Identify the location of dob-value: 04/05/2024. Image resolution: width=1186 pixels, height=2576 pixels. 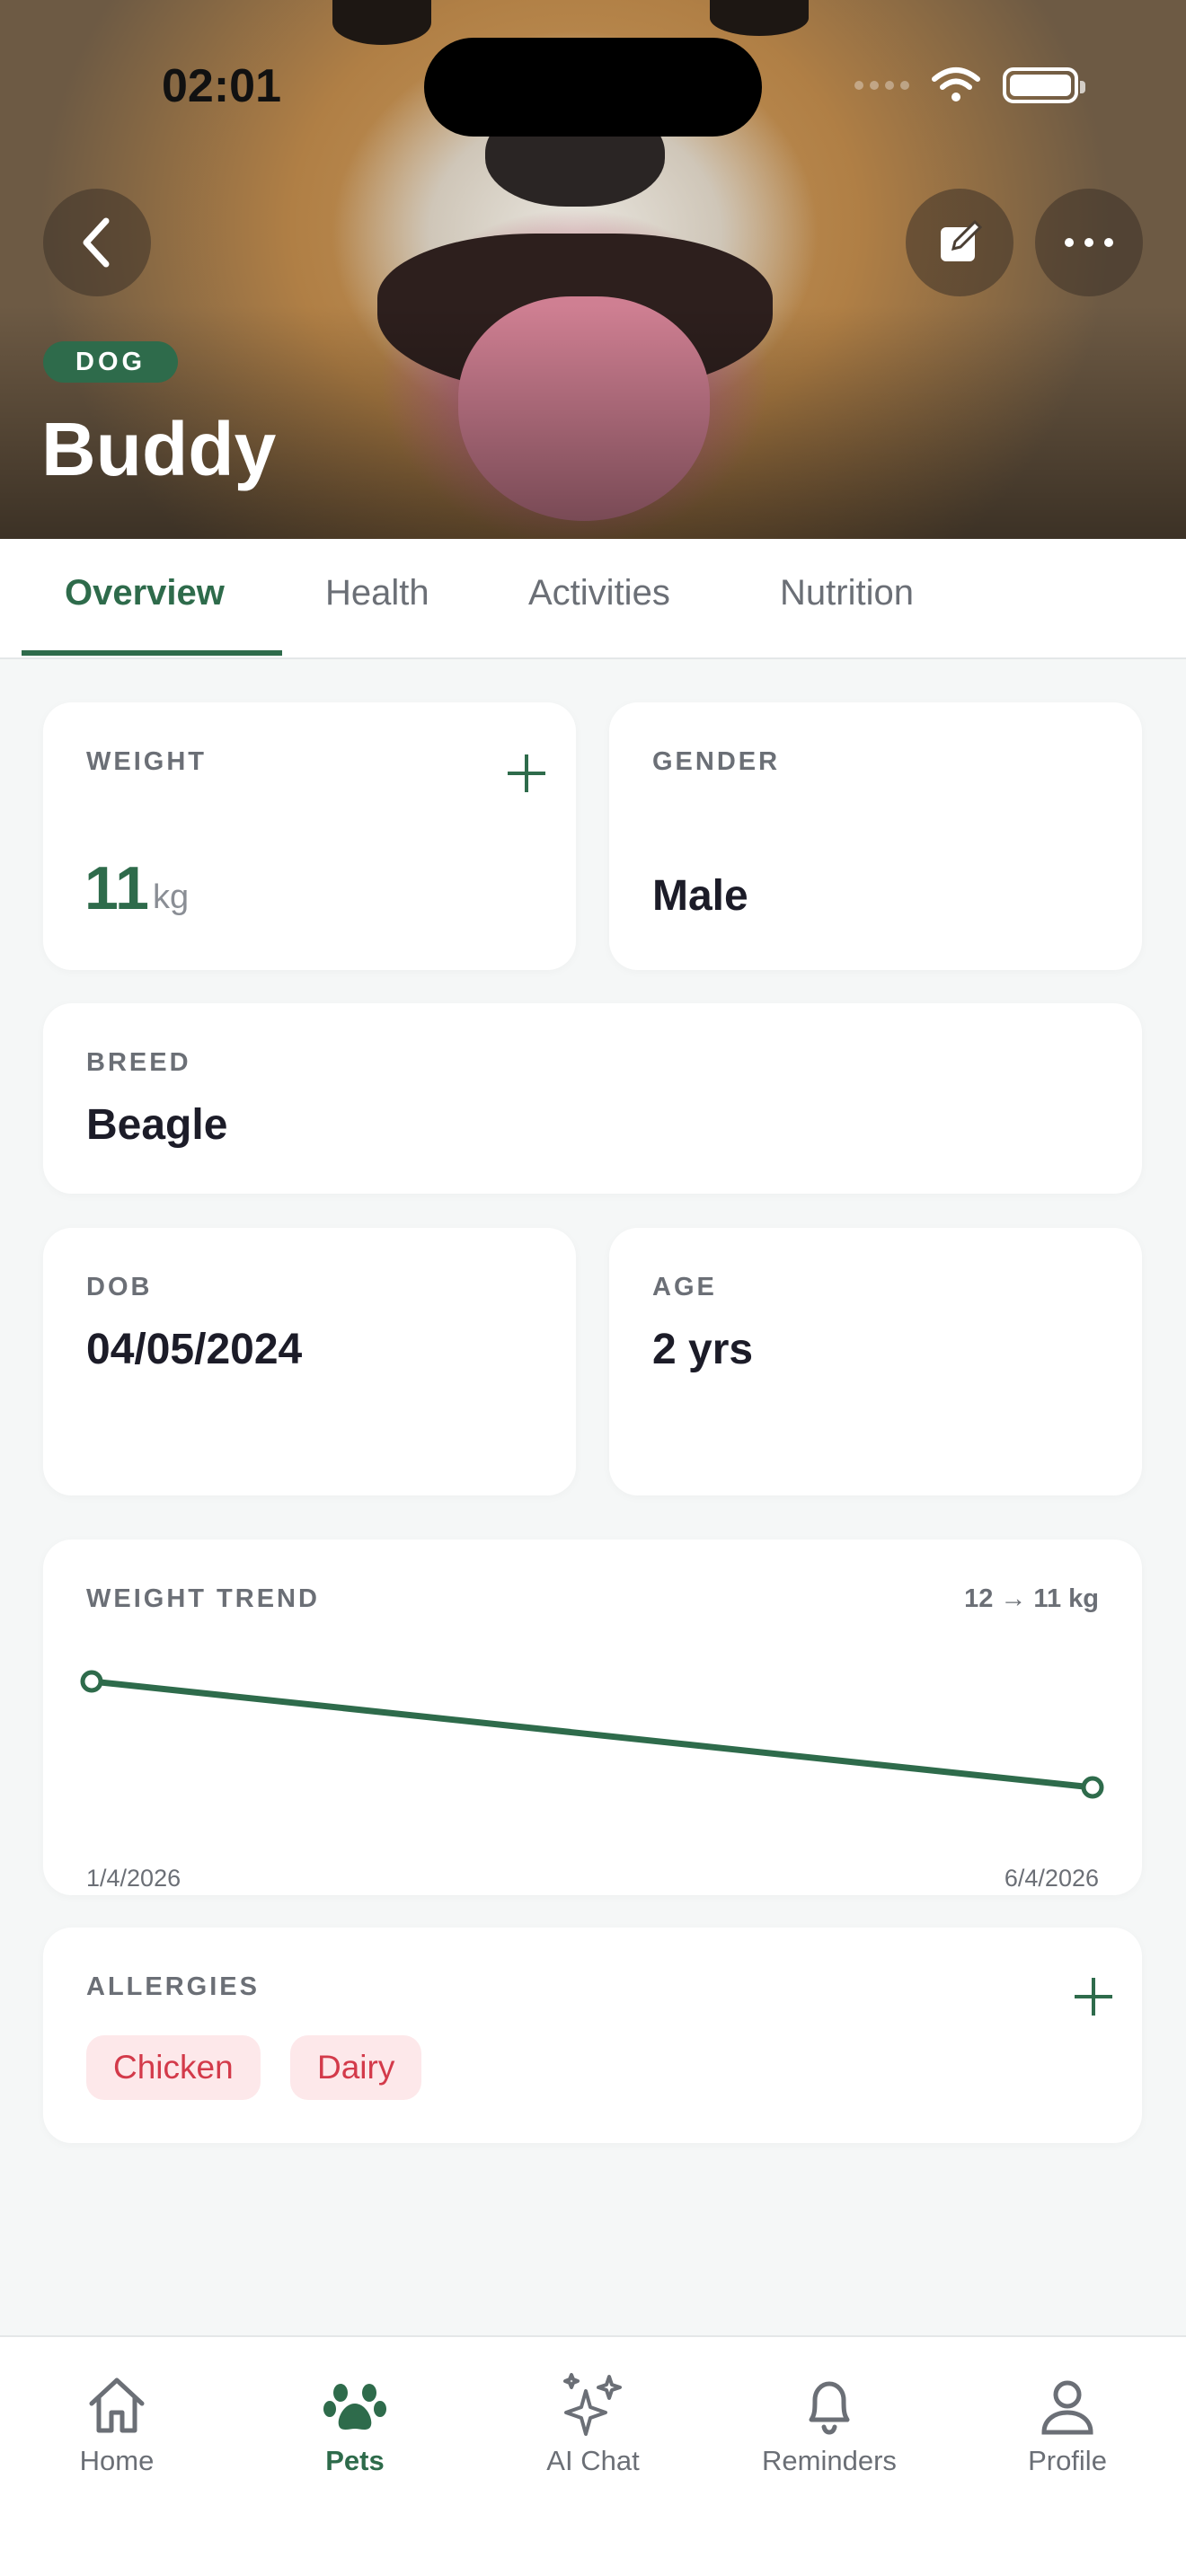
(194, 1349).